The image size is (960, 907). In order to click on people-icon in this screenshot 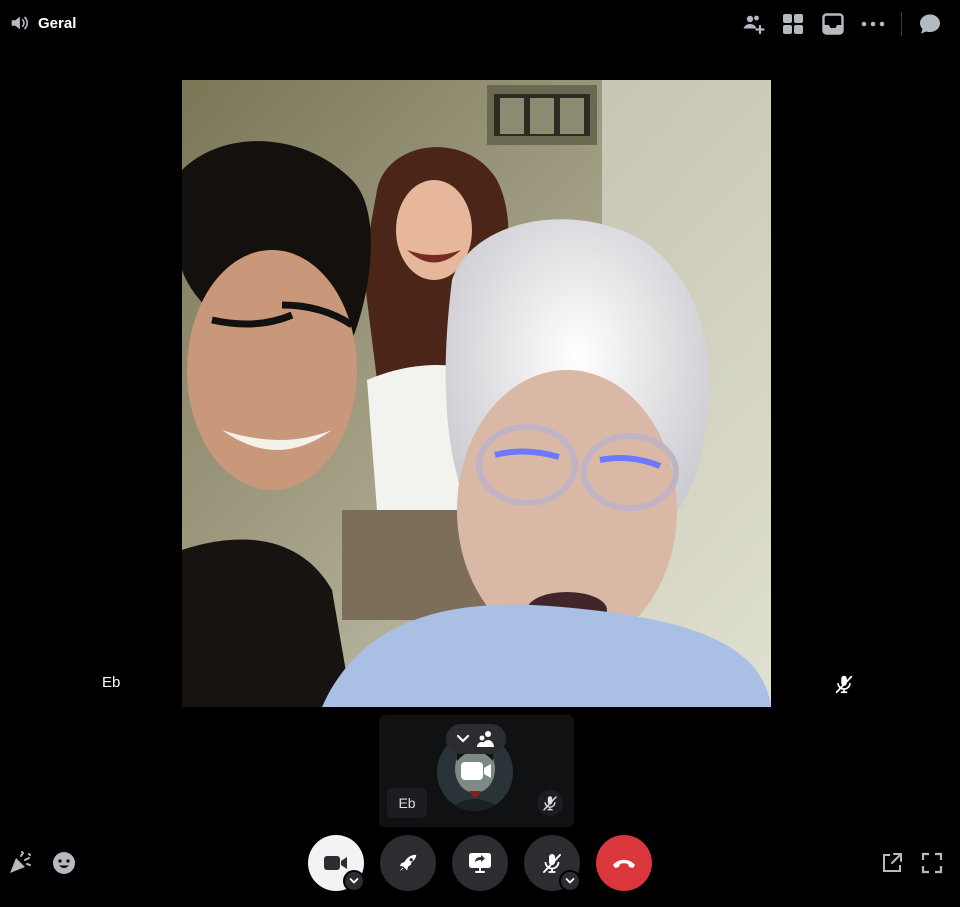, I will do `click(486, 739)`.